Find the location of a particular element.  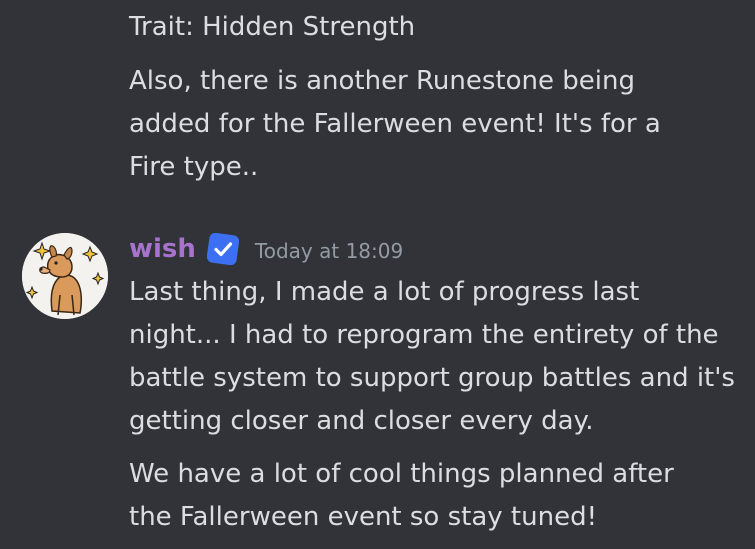

message-paragraph: Trait: Hidden Strength is located at coordinates (272, 27).